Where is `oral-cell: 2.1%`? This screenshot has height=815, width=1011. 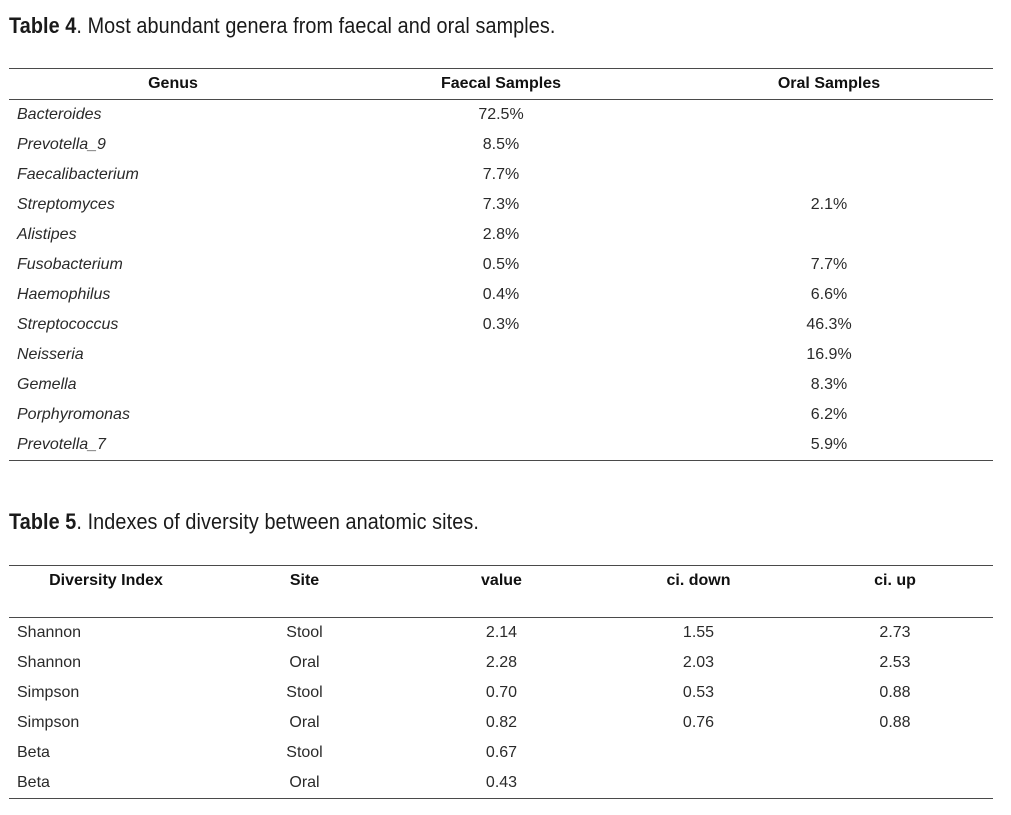 oral-cell: 2.1% is located at coordinates (829, 204).